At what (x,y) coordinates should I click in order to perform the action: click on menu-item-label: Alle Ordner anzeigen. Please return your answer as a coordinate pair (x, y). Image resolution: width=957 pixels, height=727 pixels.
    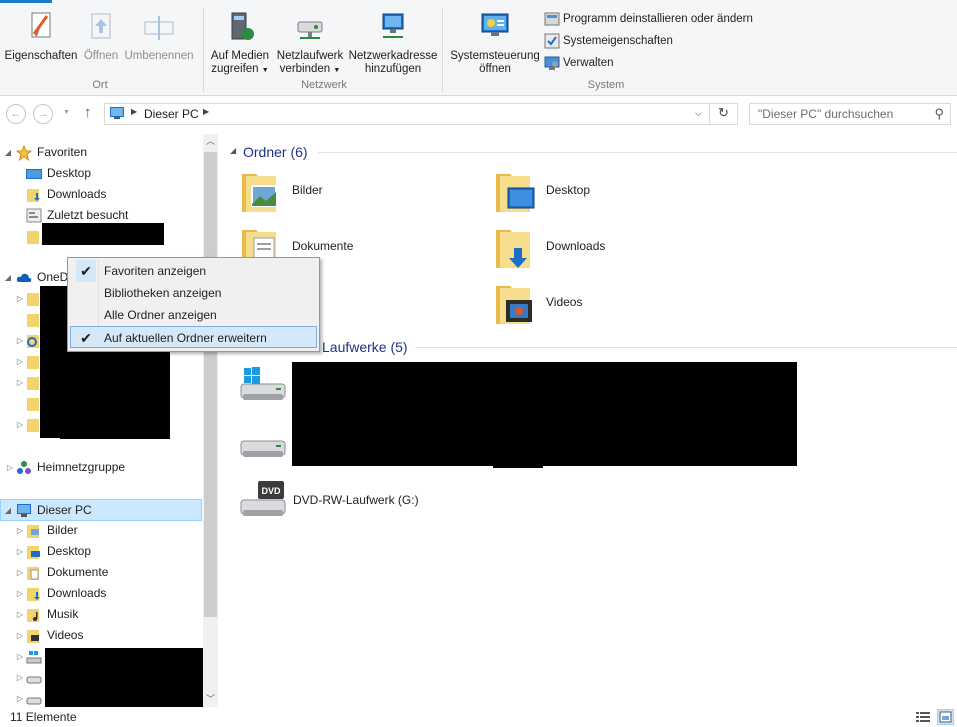
    Looking at the image, I should click on (160, 315).